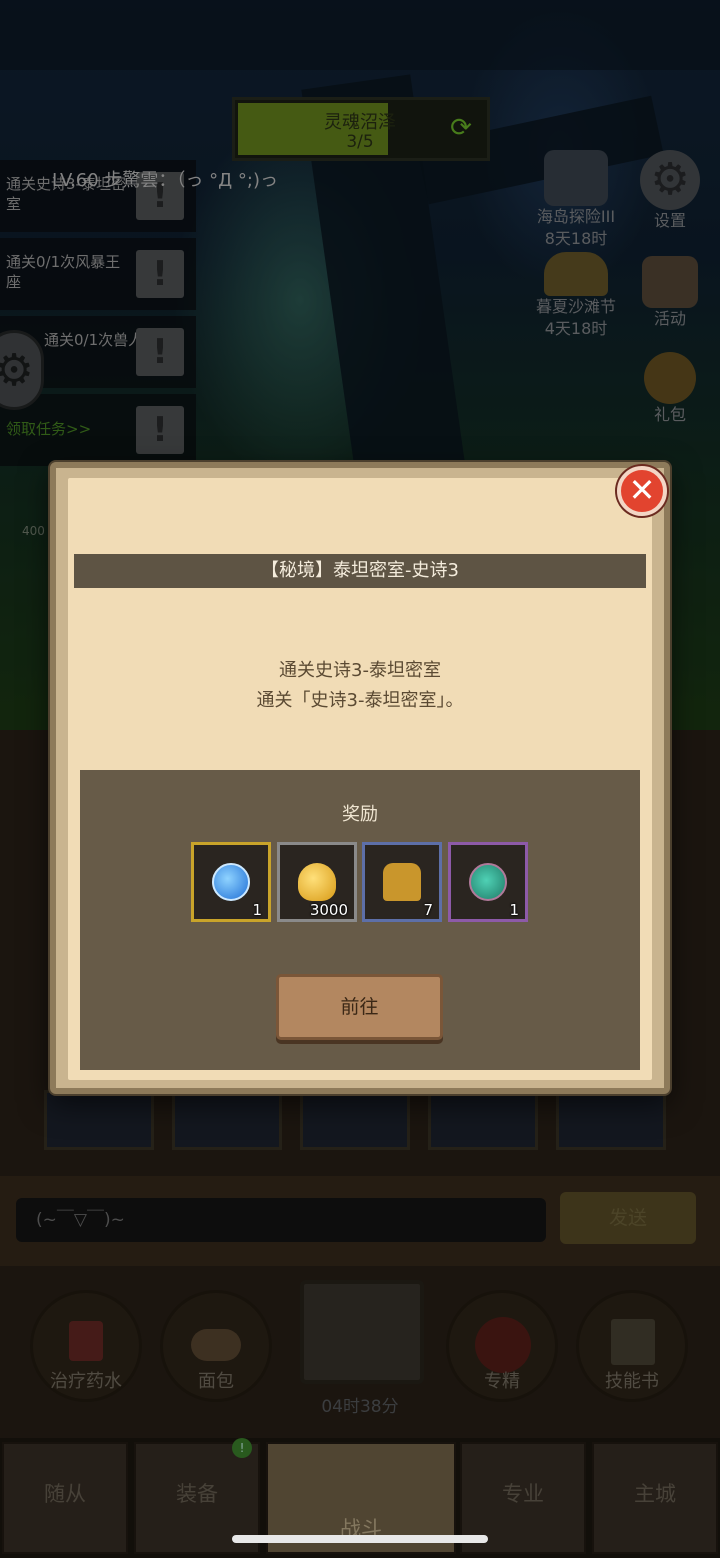 The width and height of the screenshot is (720, 1558). I want to click on bread-icon, so click(216, 1345).